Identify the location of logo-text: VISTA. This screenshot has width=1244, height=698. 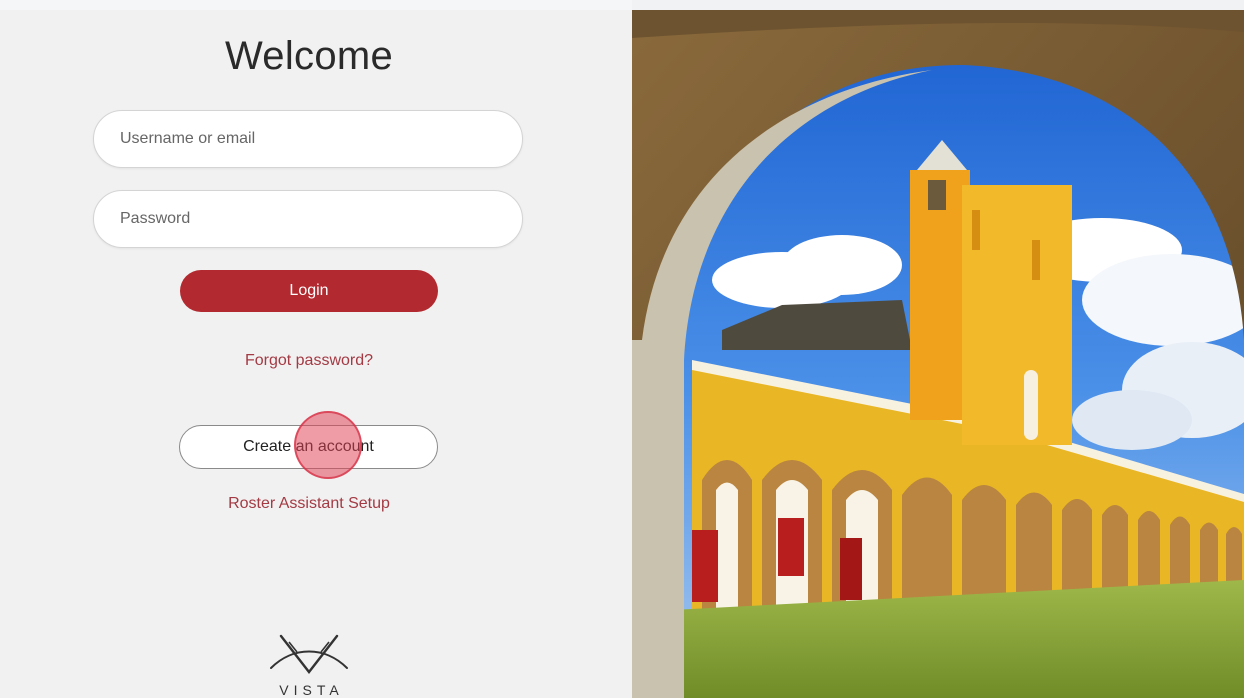
(311, 690).